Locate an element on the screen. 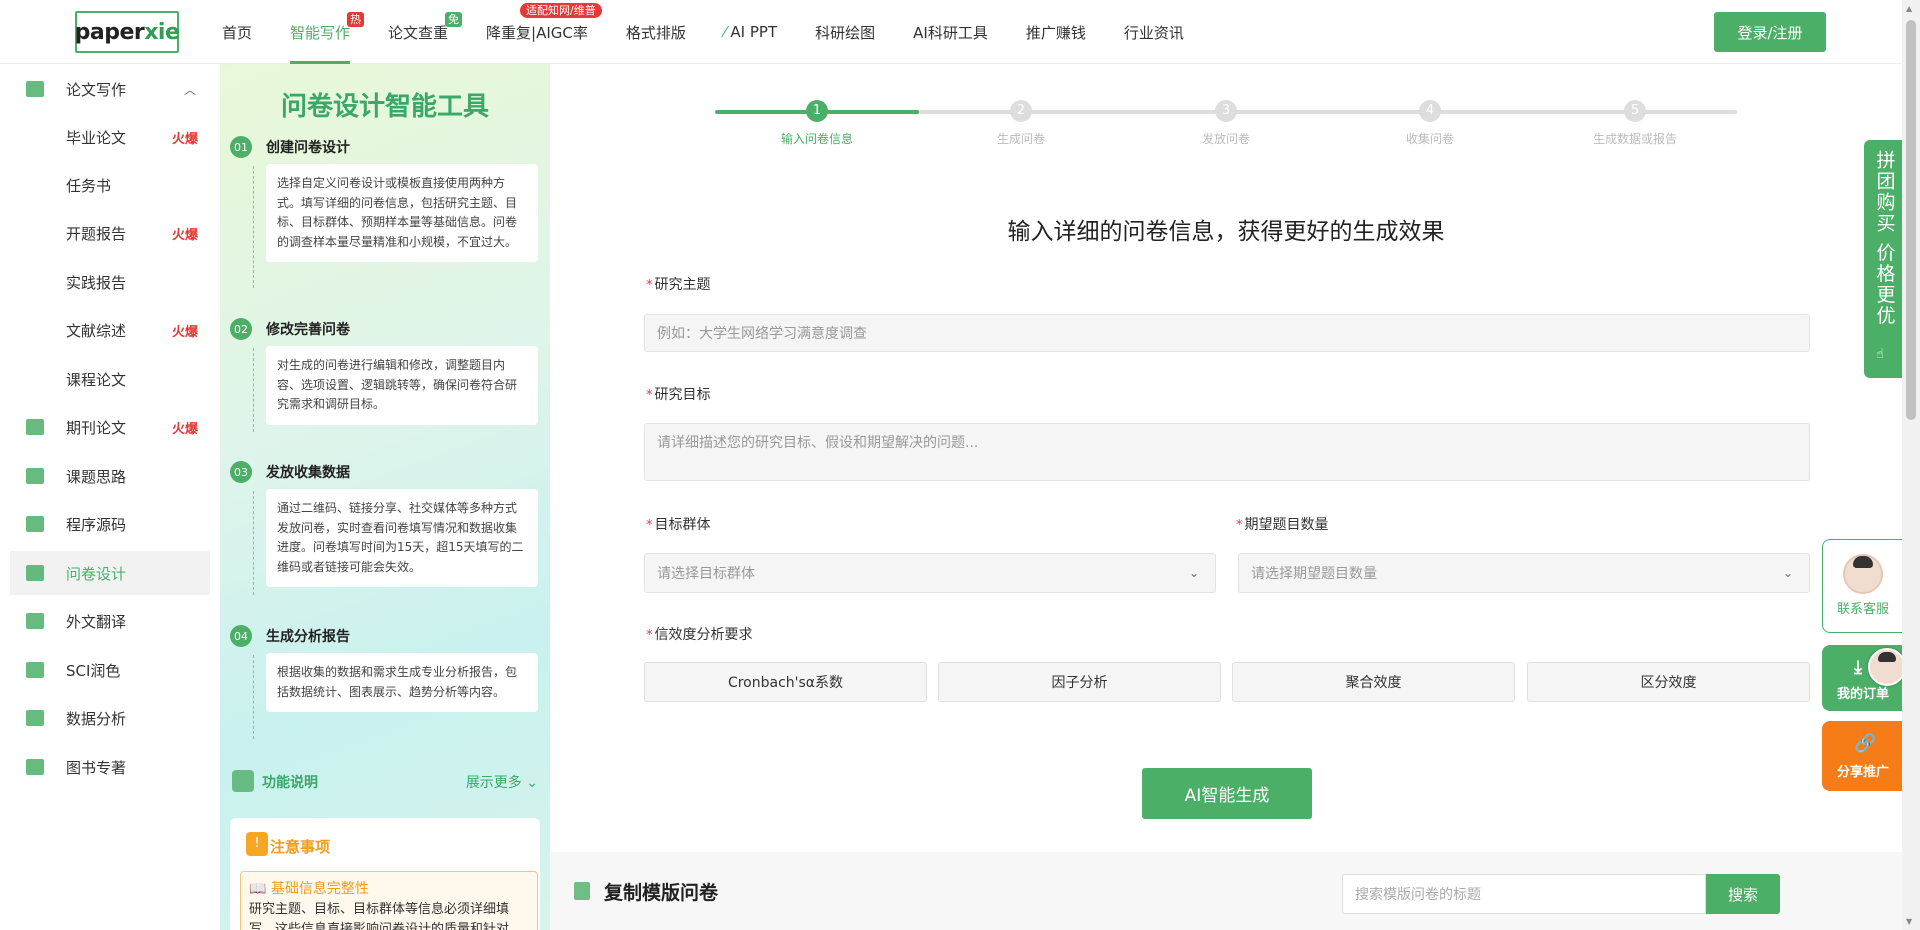 The height and width of the screenshot is (930, 1920). share-promotion-button: 🔗 分享推广 is located at coordinates (1863, 756).